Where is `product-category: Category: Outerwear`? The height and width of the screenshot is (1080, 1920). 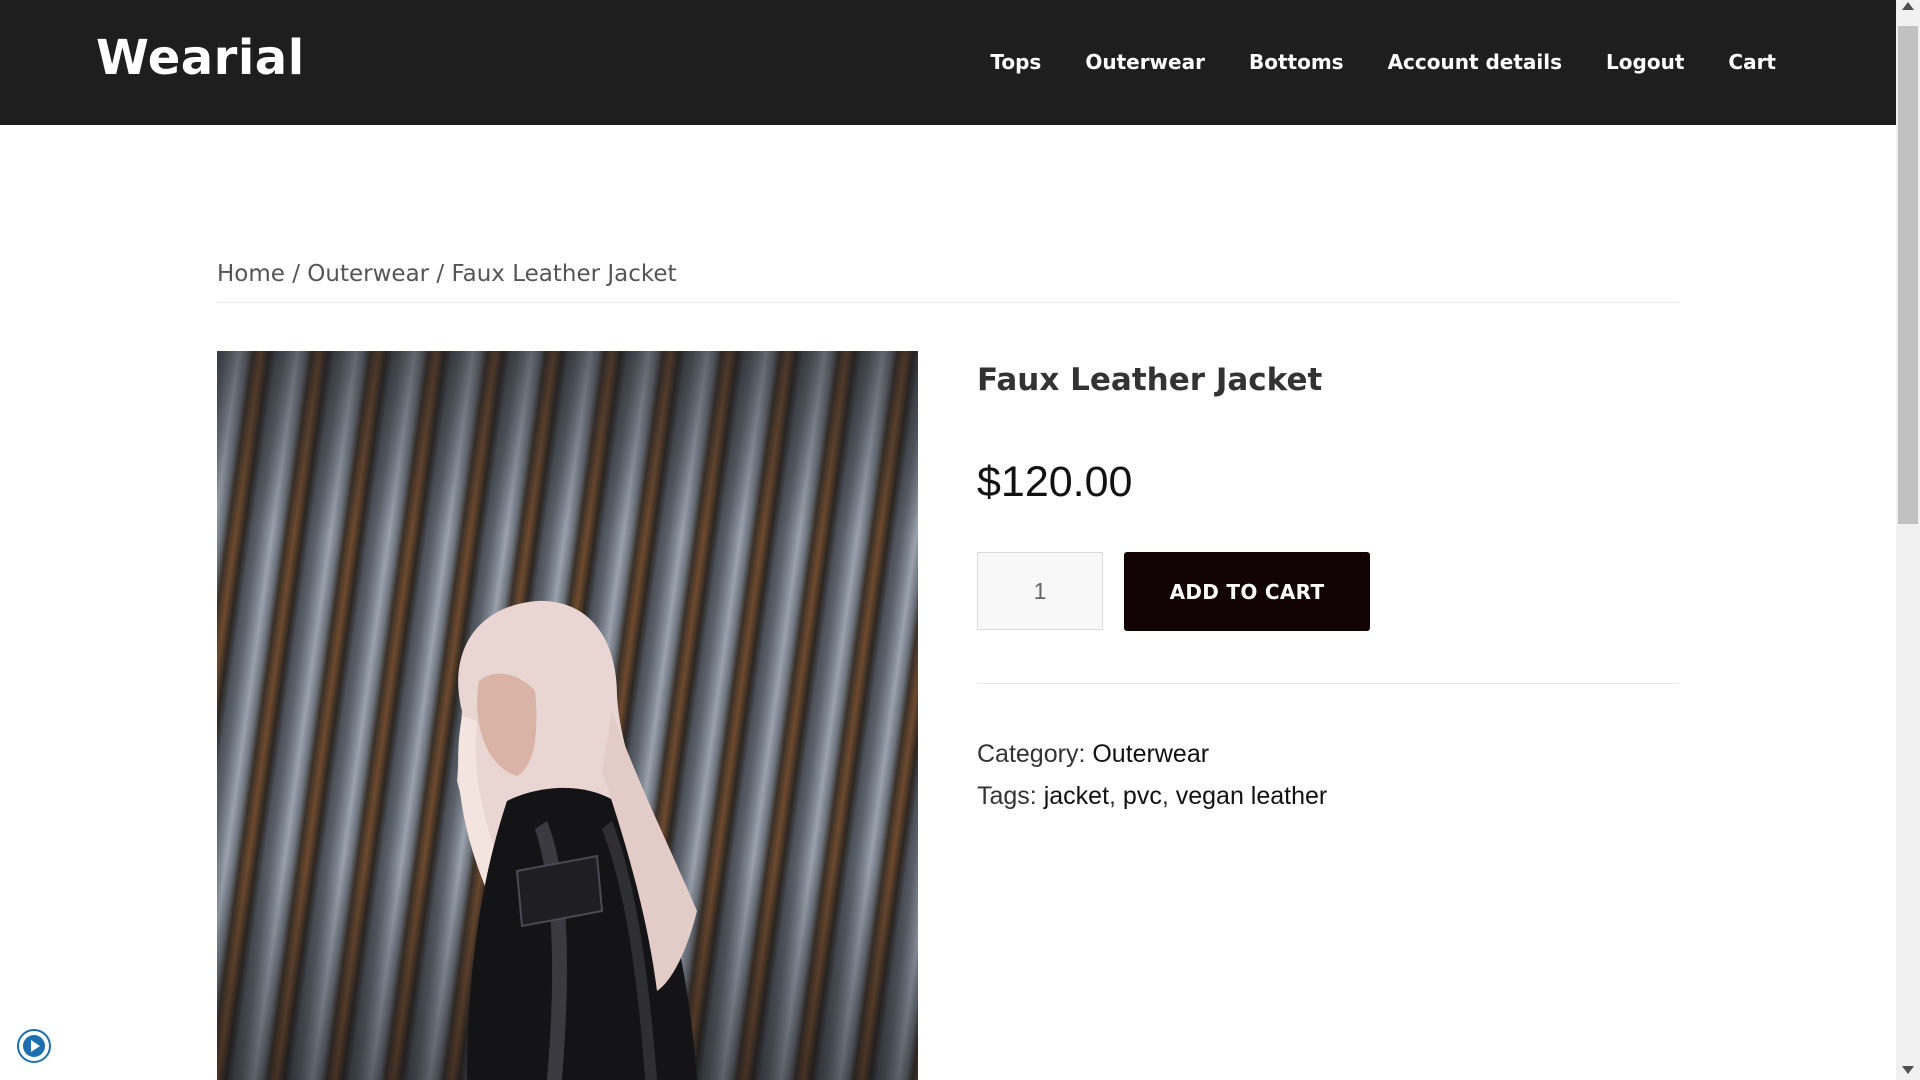 product-category: Category: Outerwear is located at coordinates (1093, 754).